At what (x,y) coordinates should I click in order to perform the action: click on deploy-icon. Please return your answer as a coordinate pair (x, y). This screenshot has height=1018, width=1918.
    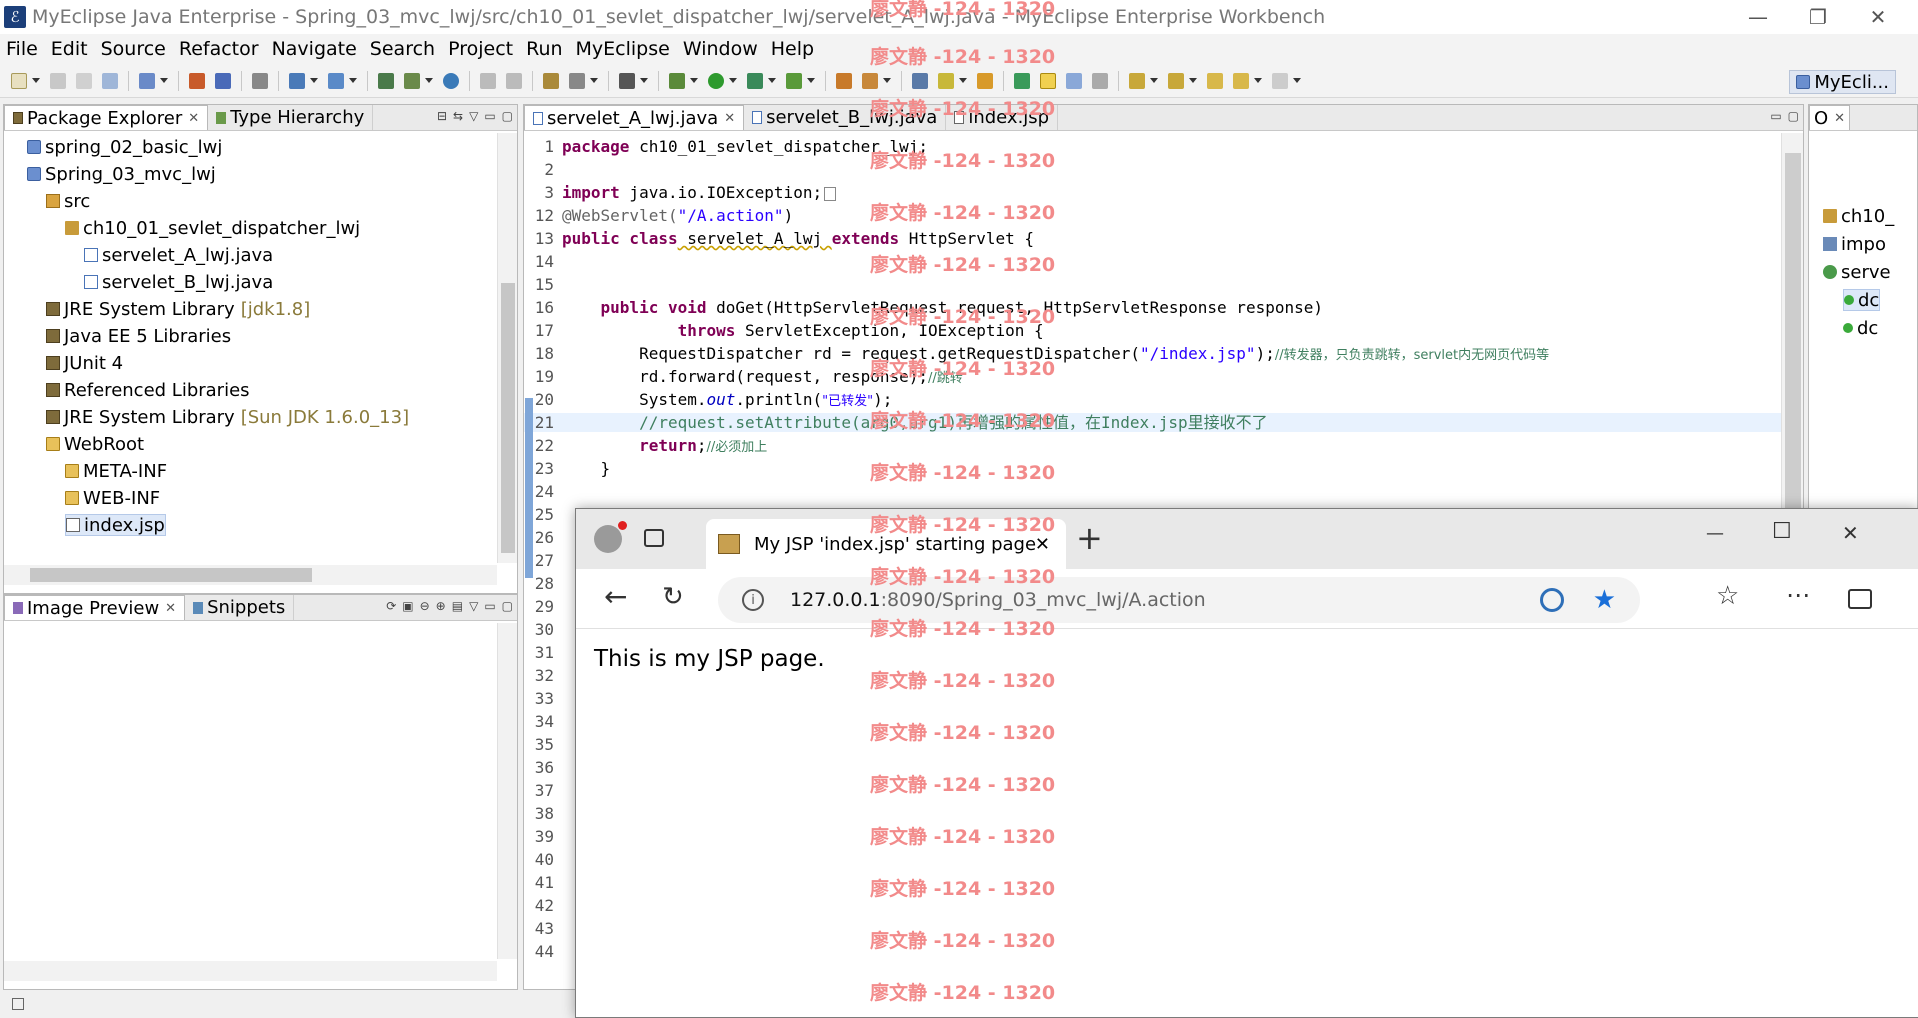
    Looking at the image, I should click on (223, 80).